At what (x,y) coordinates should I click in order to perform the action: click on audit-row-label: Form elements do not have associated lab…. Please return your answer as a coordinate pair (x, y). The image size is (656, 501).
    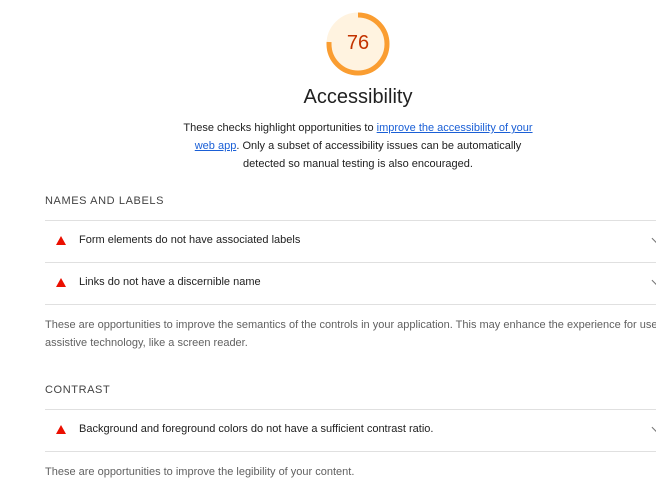
    Looking at the image, I should click on (350, 241).